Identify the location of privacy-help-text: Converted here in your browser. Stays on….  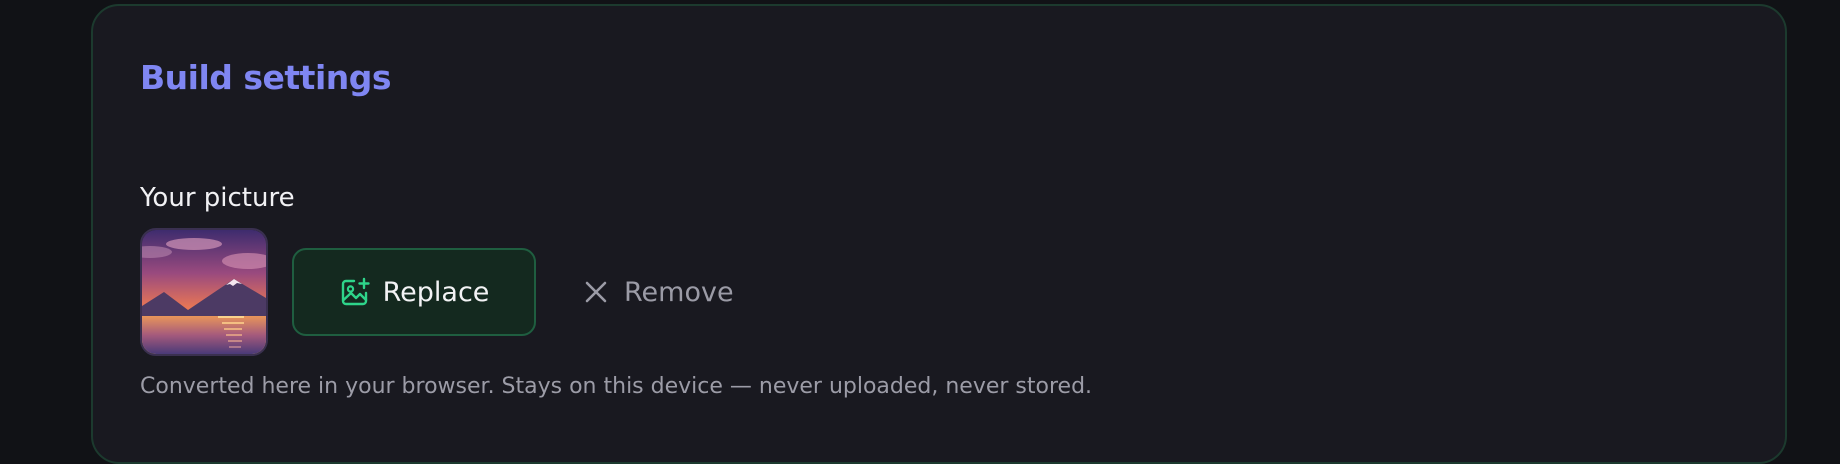
(616, 386).